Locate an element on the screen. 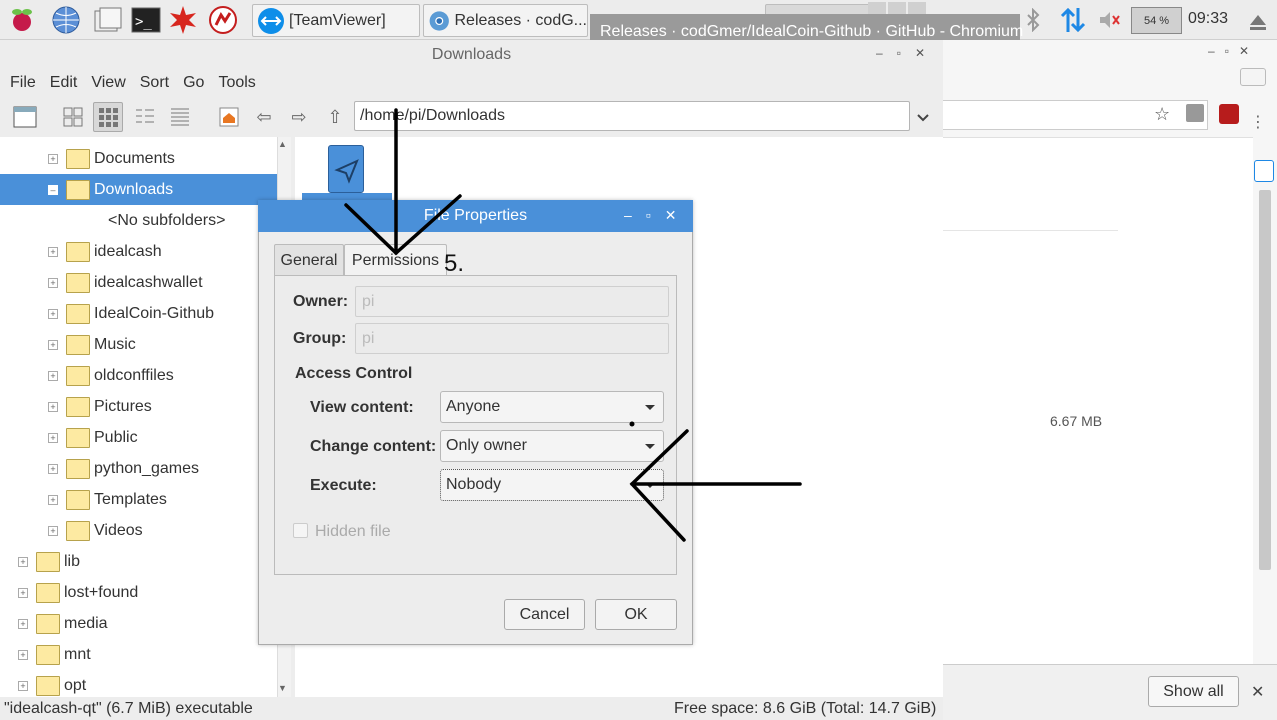 The width and height of the screenshot is (1277, 720). tree-item: + media is located at coordinates (138, 623).